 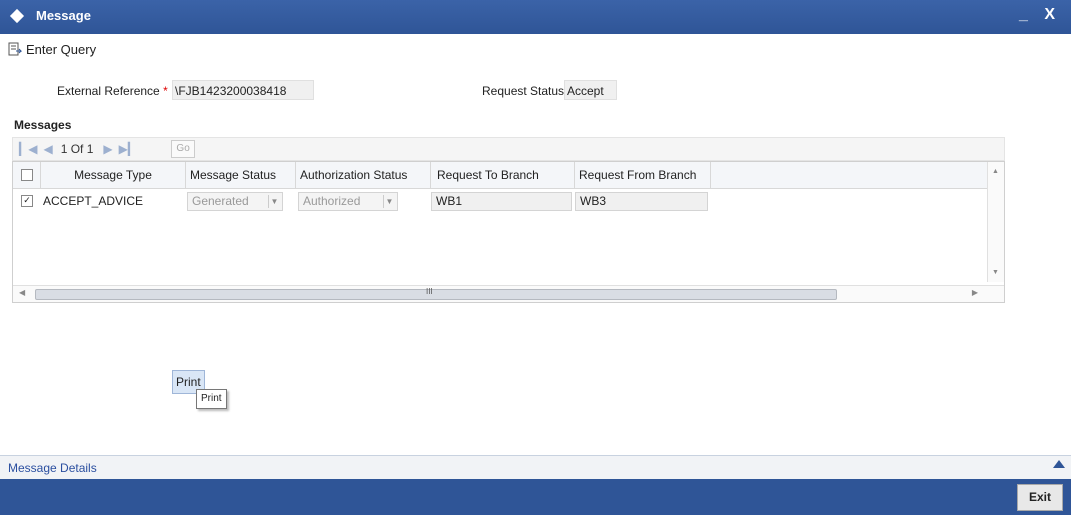 I want to click on col-request-from-branch: Request From Branch, so click(x=643, y=175).